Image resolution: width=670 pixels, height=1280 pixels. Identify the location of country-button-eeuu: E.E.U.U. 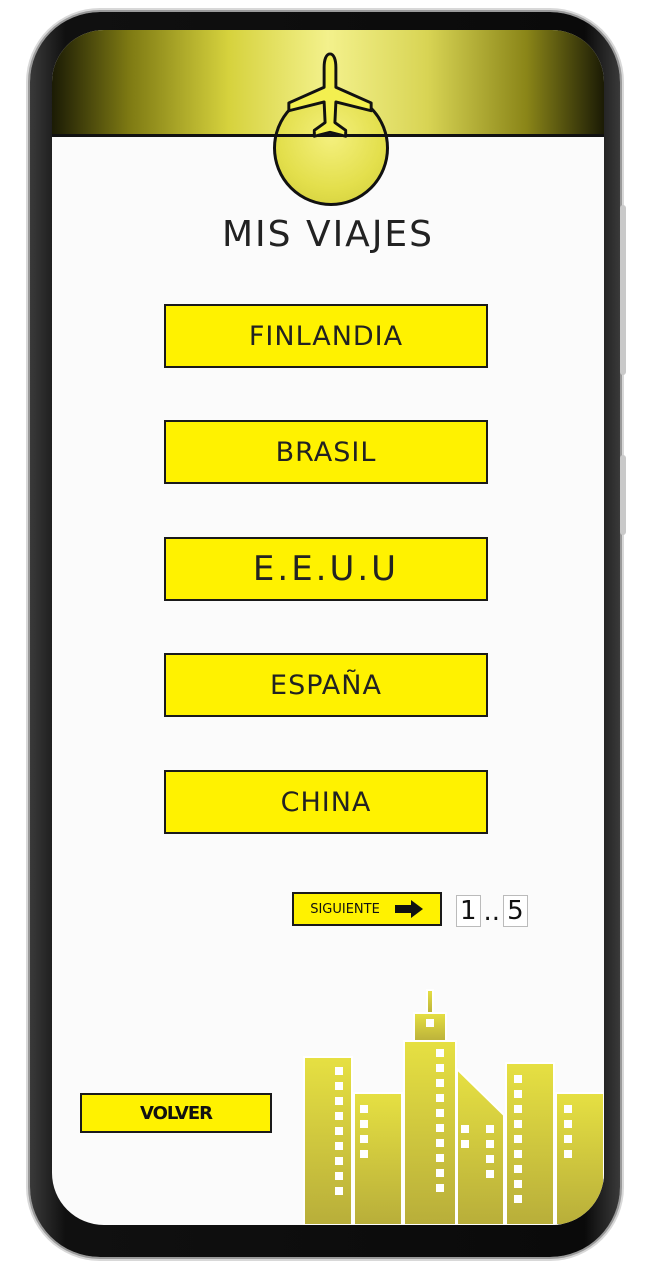
(326, 569).